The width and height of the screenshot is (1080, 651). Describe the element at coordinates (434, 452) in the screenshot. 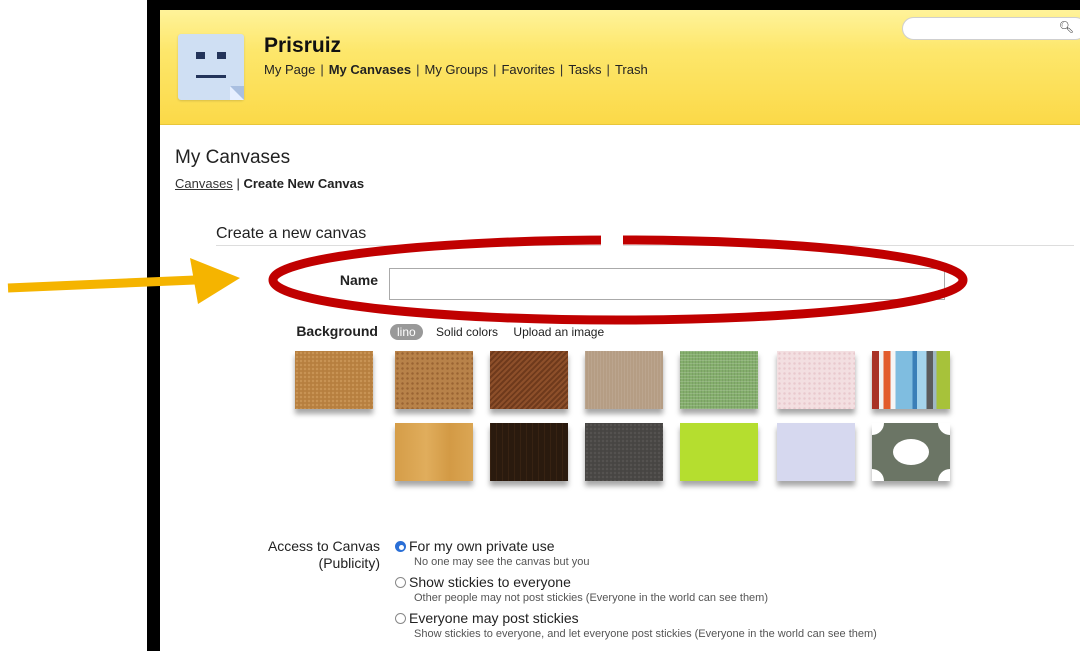

I see `swatch-light-wood` at that location.